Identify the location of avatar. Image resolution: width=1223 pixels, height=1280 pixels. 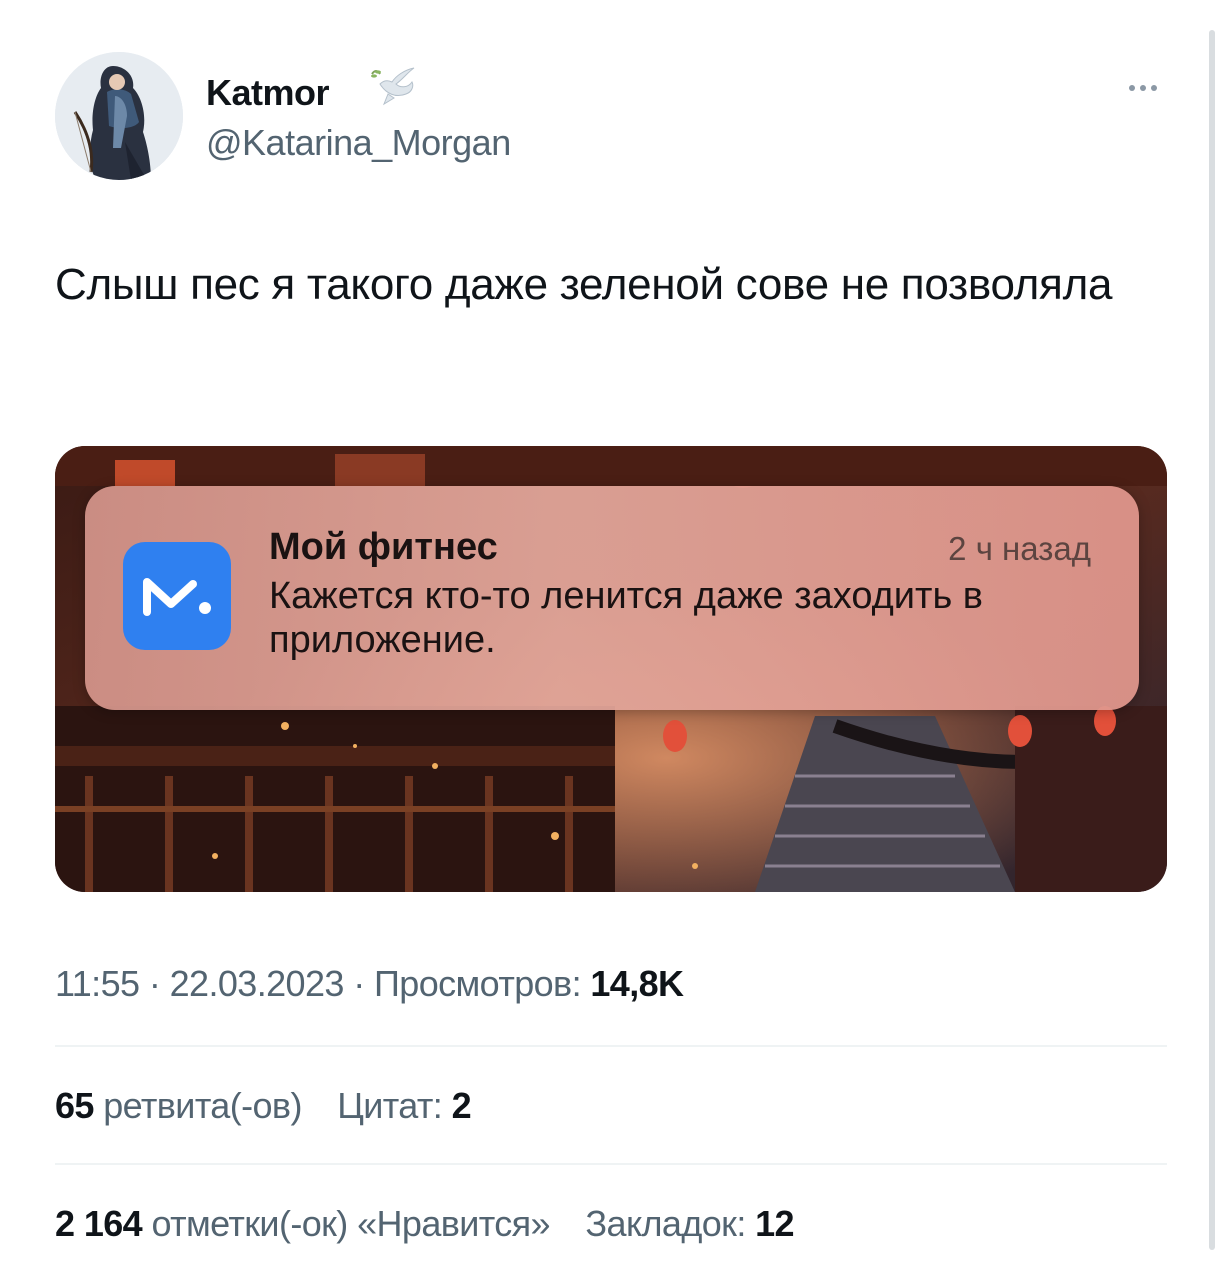
(119, 116).